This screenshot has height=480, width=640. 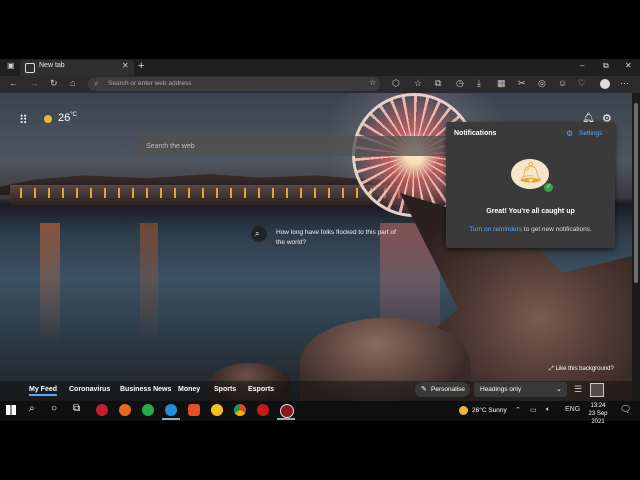 I want to click on tray-chevron-icon: ⌃, so click(x=518, y=410).